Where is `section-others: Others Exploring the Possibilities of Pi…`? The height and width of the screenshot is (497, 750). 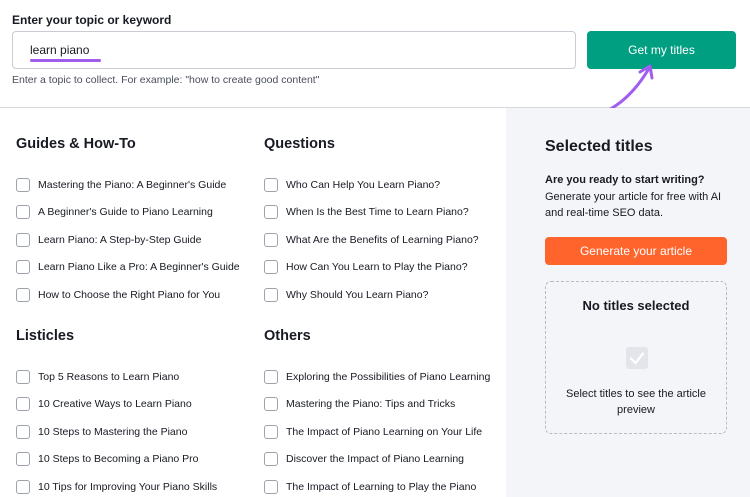 section-others: Others Exploring the Possibilities of Pi… is located at coordinates (384, 412).